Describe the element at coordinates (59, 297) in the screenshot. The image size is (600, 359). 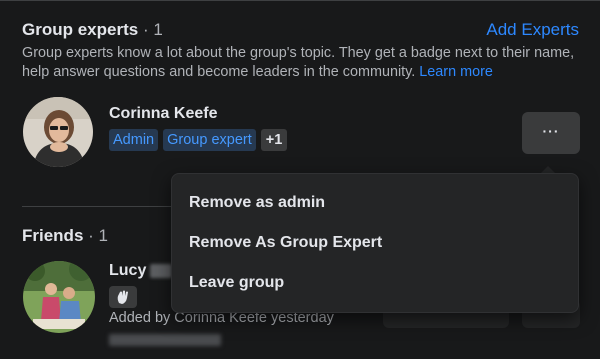
I see `friend-avatar` at that location.